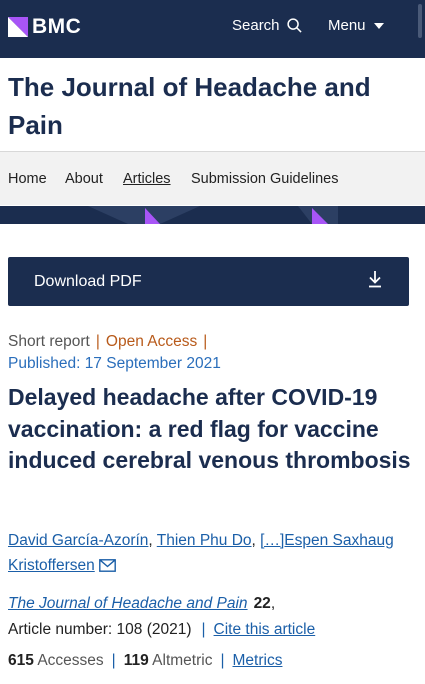 This screenshot has width=425, height=684. Describe the element at coordinates (107, 565) in the screenshot. I see `mail-icon` at that location.